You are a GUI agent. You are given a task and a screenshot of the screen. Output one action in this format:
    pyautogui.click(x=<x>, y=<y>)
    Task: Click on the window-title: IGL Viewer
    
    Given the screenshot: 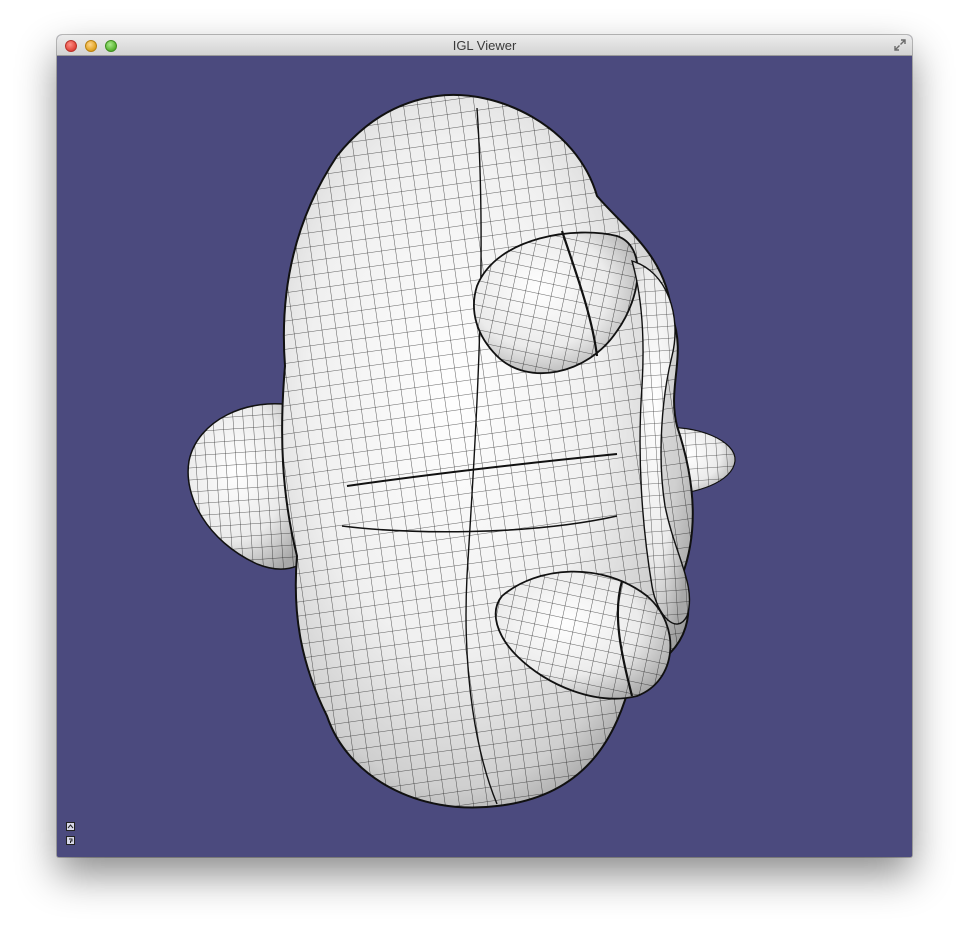 What is the action you would take?
    pyautogui.click(x=484, y=45)
    